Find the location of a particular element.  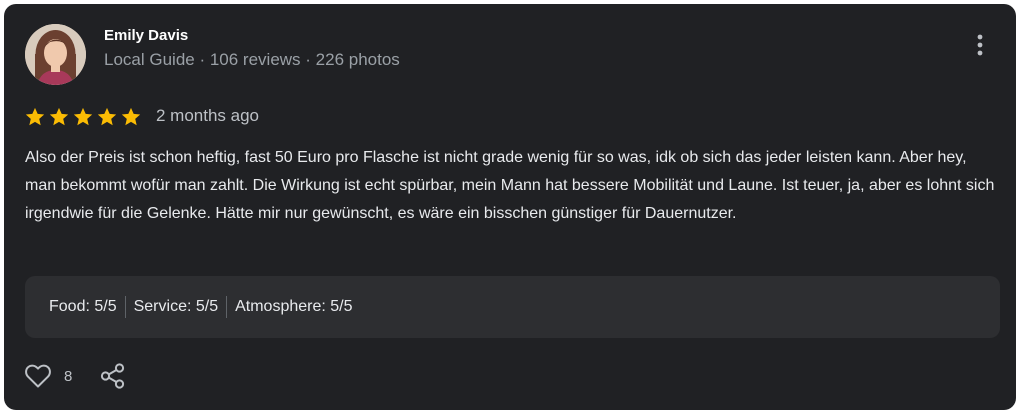

like-count: 8 is located at coordinates (68, 376).